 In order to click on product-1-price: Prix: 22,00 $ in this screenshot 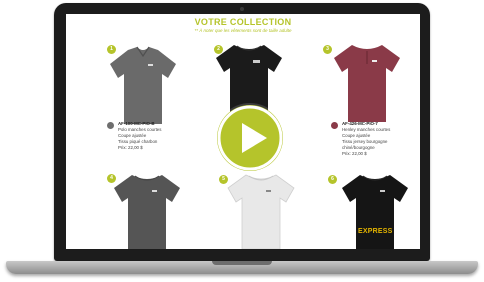, I will do `click(130, 147)`.